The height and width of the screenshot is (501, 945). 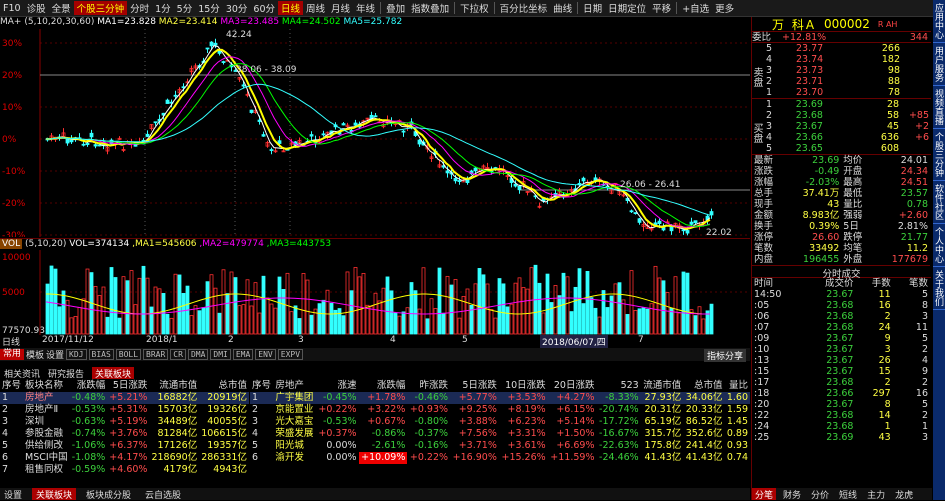 What do you see at coordinates (524, 8) in the screenshot?
I see `toolbar-item: 百分比坐标` at bounding box center [524, 8].